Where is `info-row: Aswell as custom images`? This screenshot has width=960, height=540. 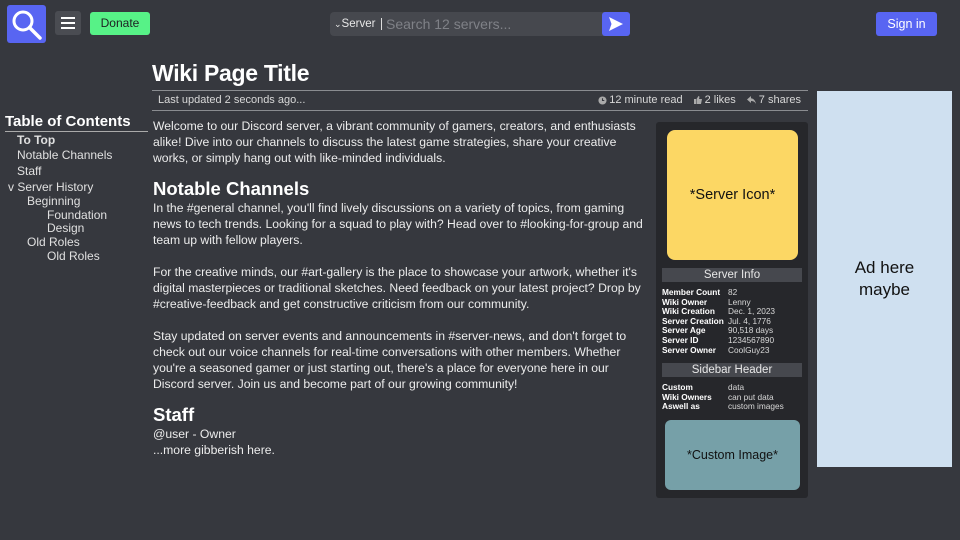
info-row: Aswell as custom images is located at coordinates (723, 406).